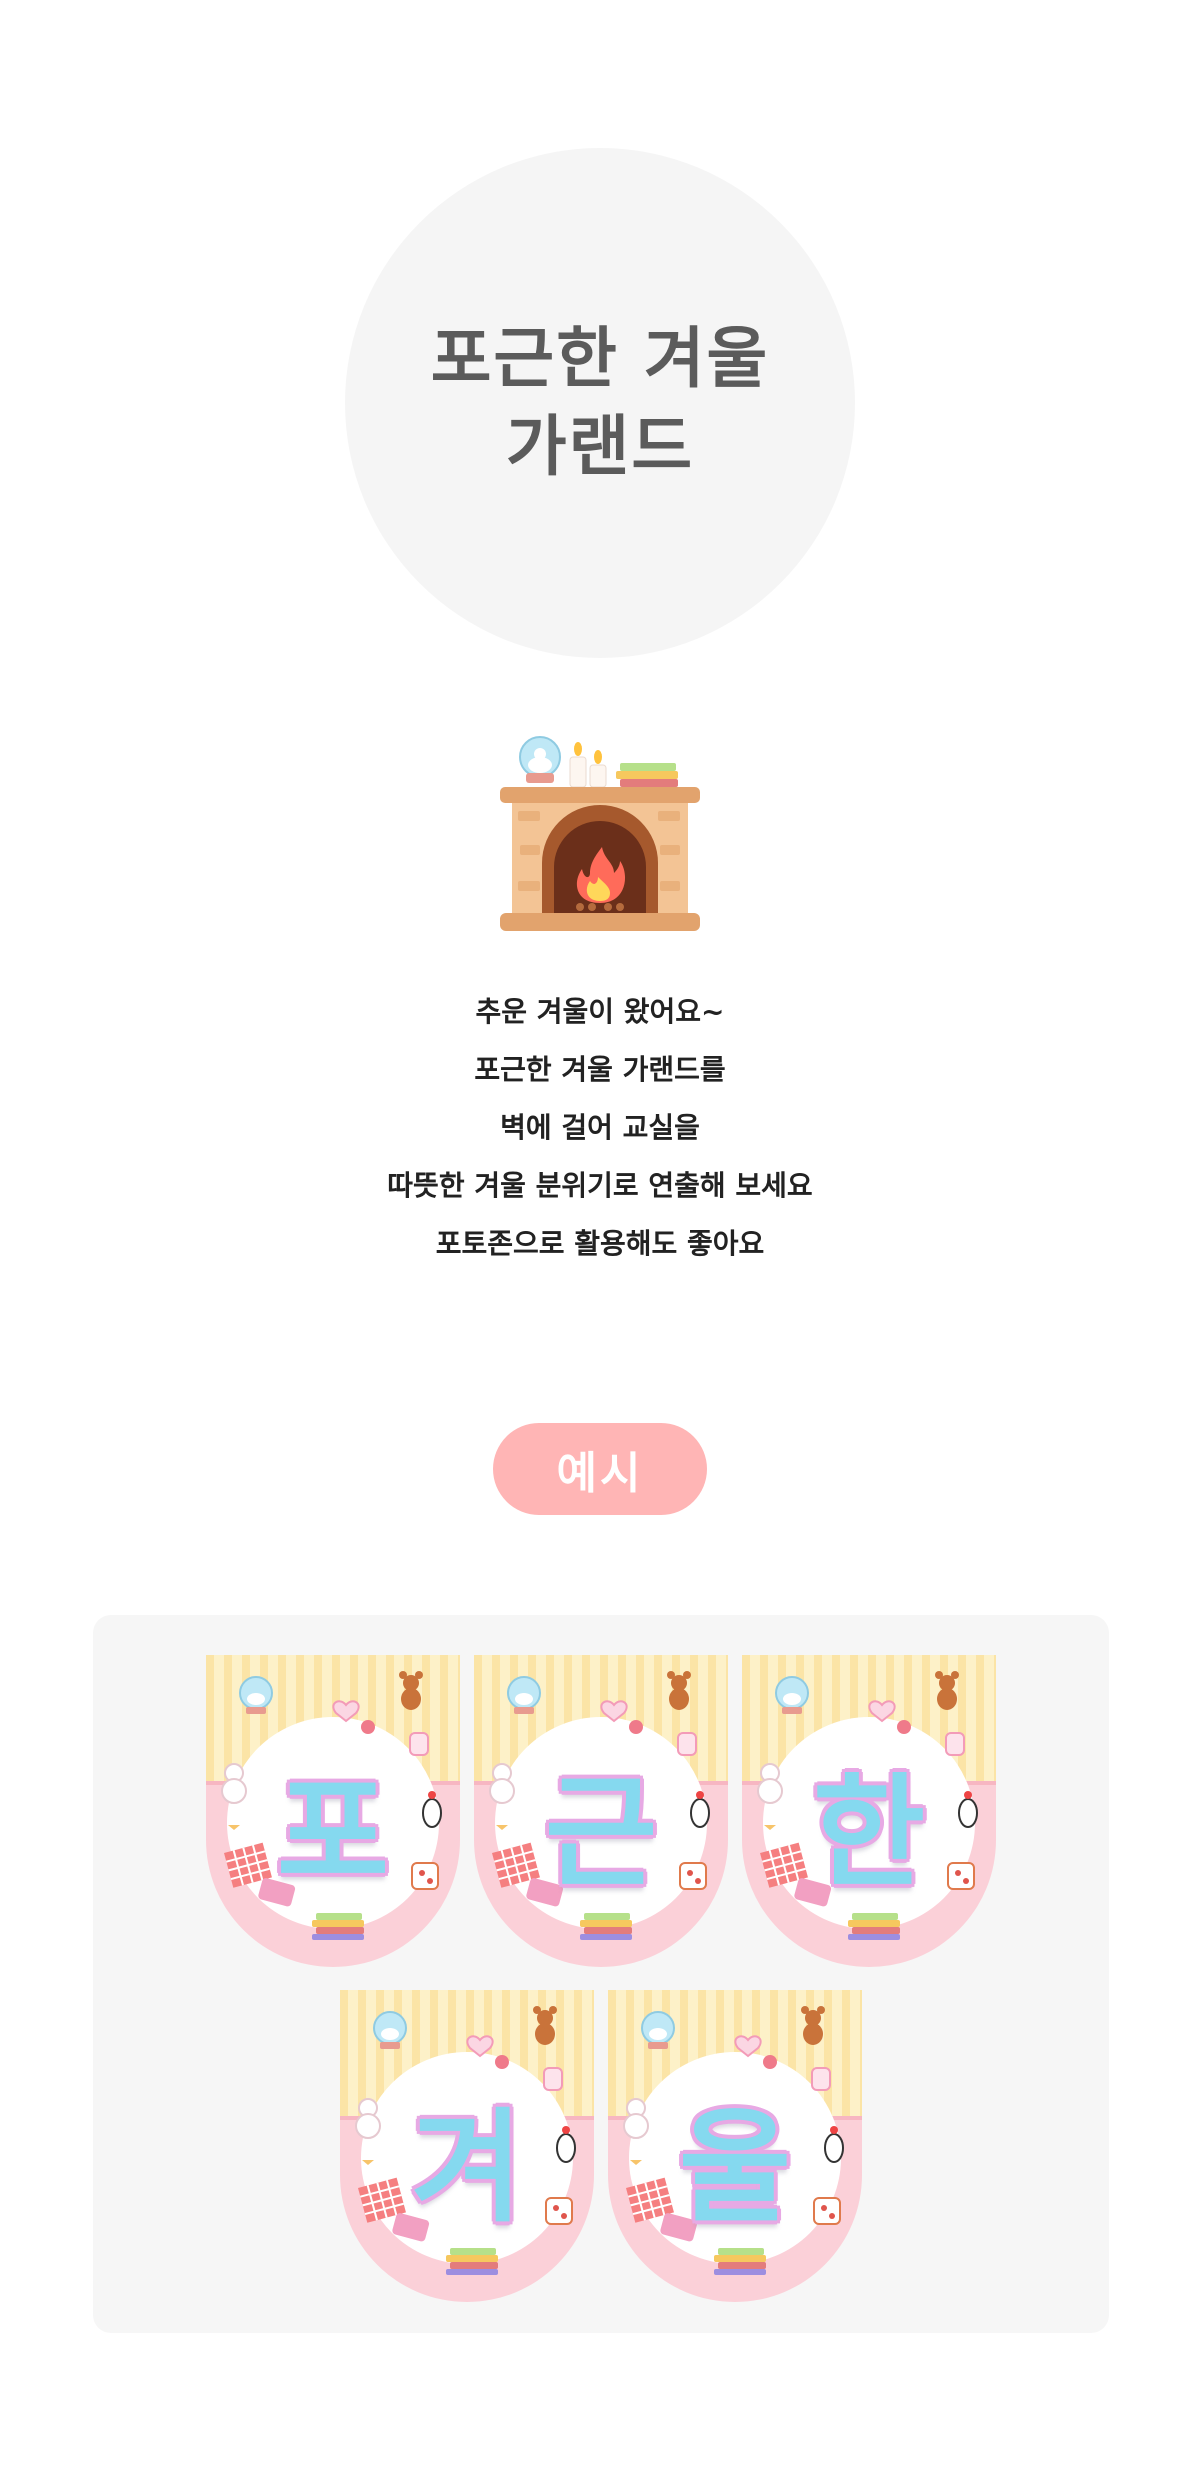 The image size is (1200, 2473). I want to click on garland-flag-2: 근, so click(601, 1811).